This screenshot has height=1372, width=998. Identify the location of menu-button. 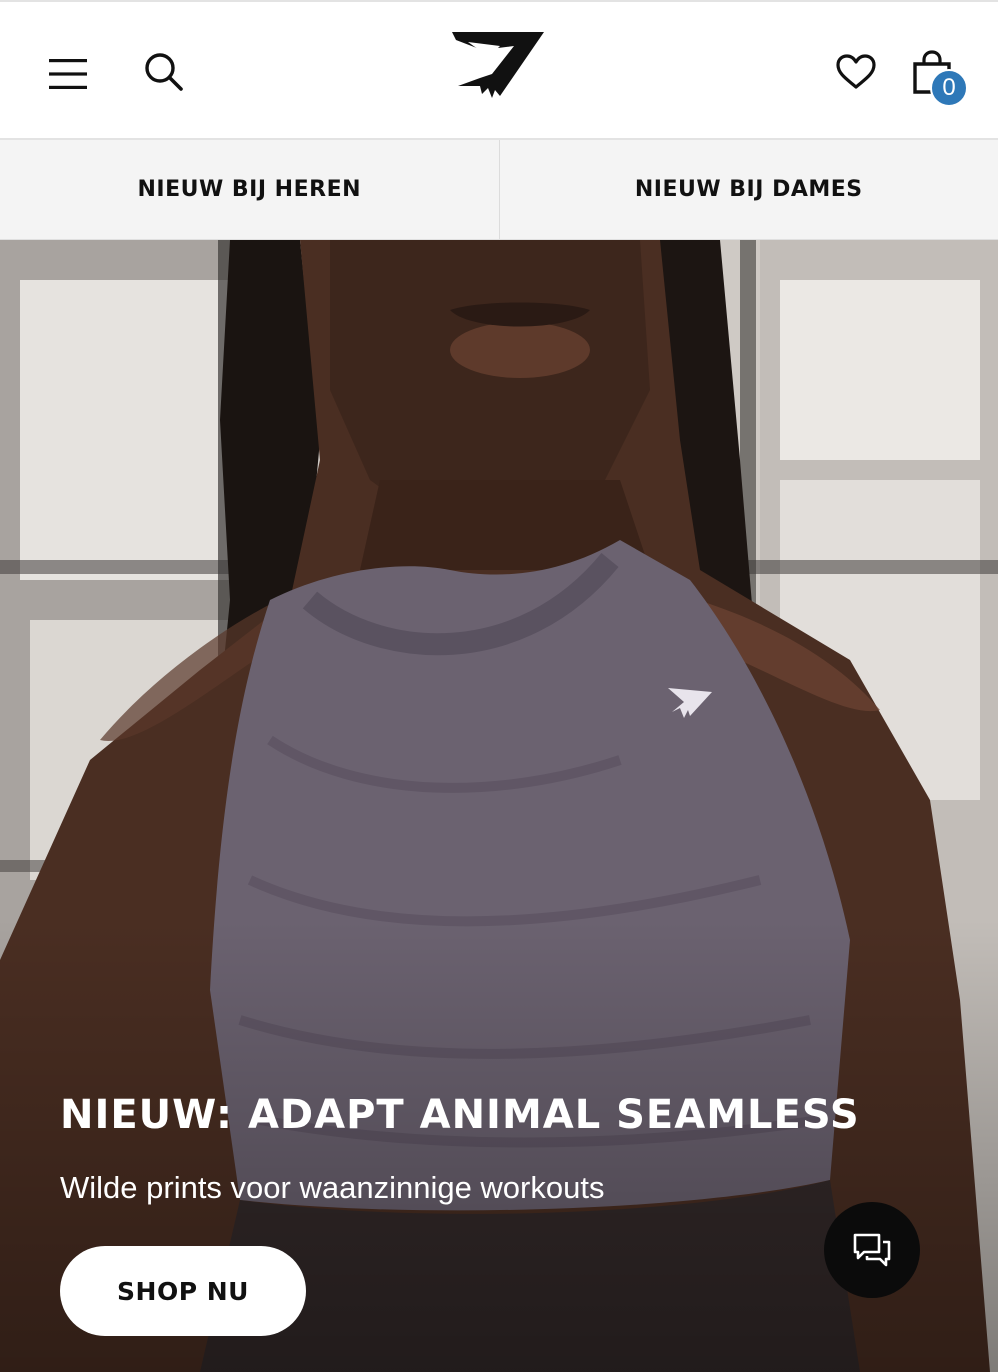
(68, 74).